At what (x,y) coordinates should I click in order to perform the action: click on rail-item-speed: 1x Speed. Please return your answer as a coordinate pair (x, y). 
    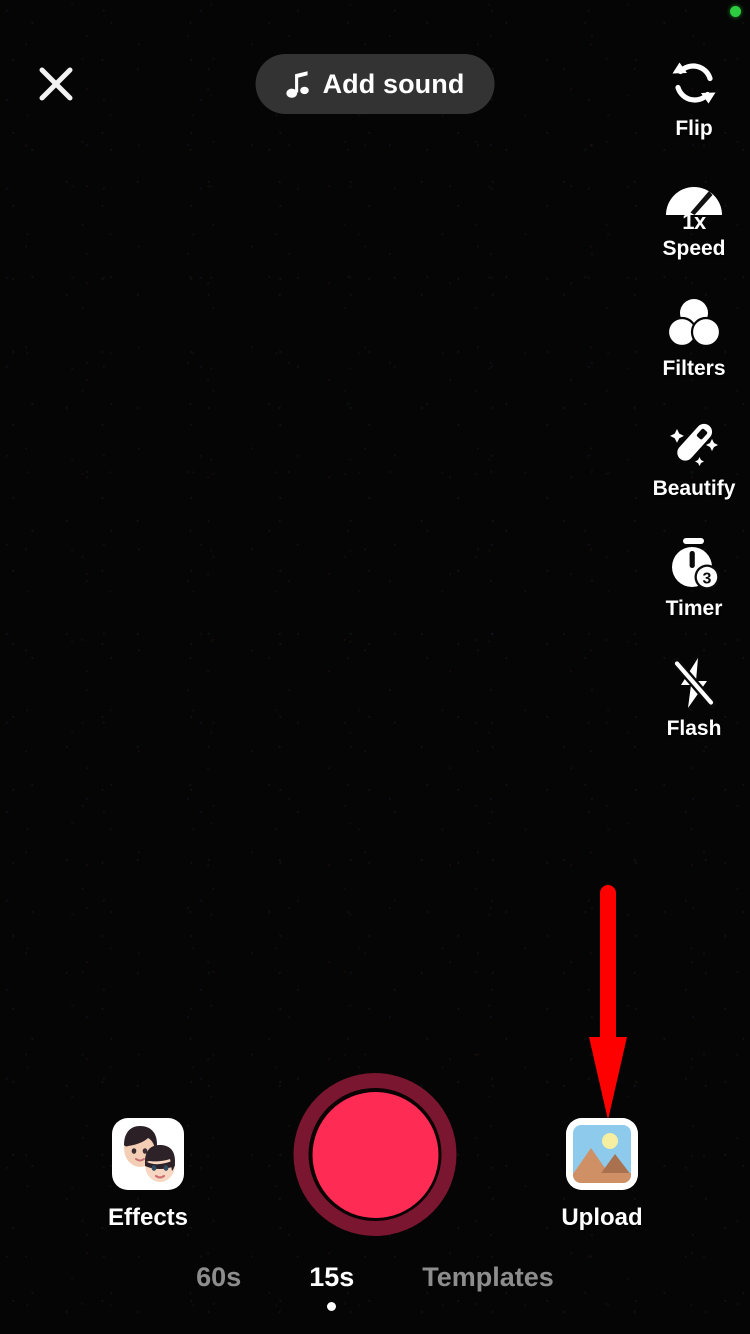
    Looking at the image, I should click on (694, 232).